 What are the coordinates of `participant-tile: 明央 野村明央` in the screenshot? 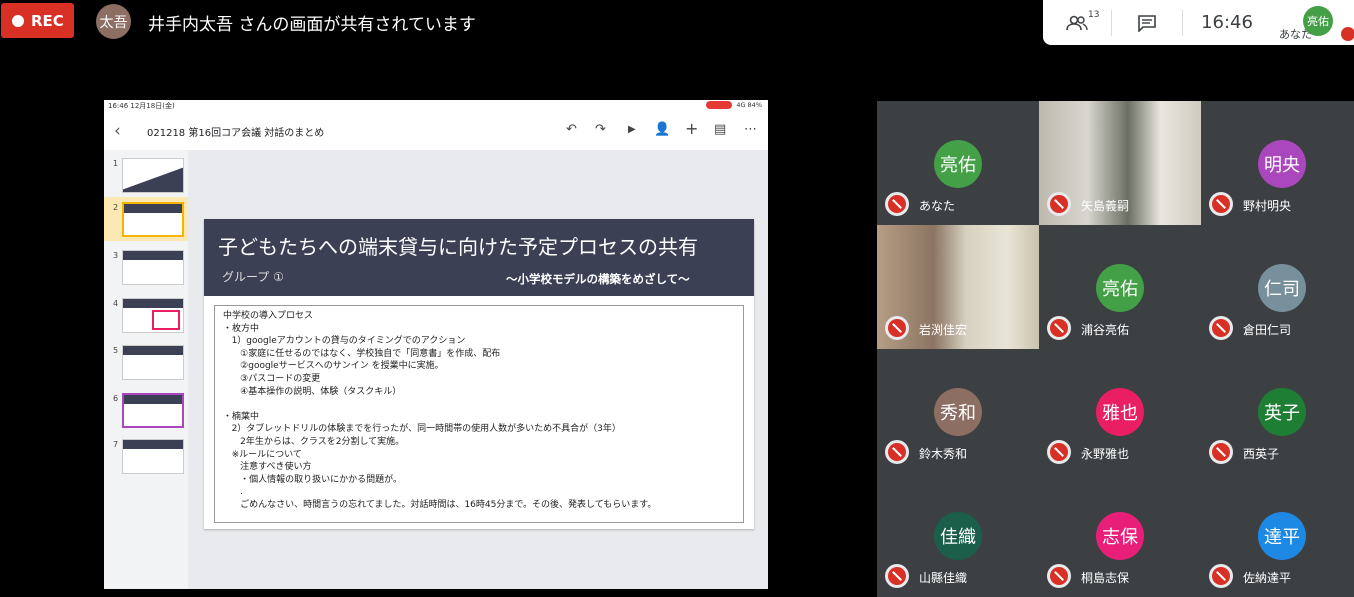 It's located at (1277, 163).